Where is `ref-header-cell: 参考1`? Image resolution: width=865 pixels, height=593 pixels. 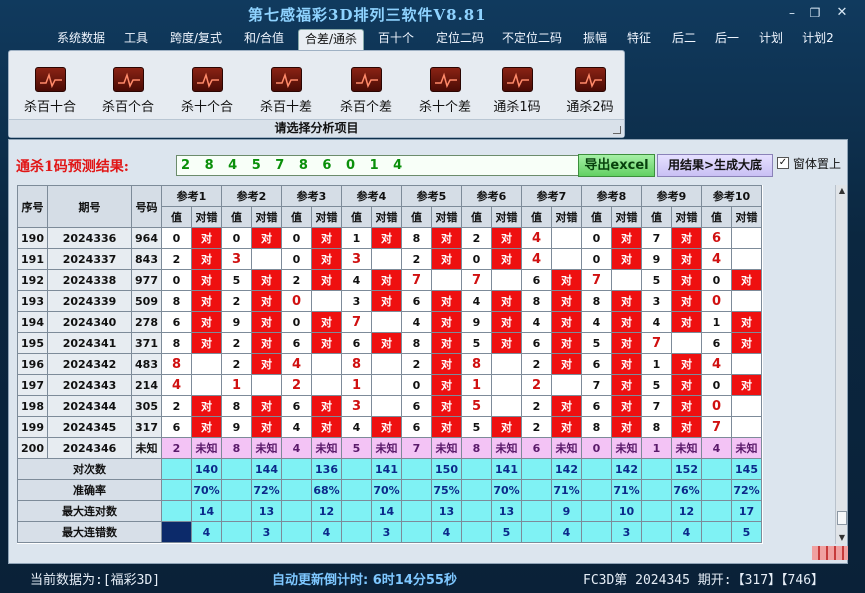 ref-header-cell: 参考1 is located at coordinates (191, 196).